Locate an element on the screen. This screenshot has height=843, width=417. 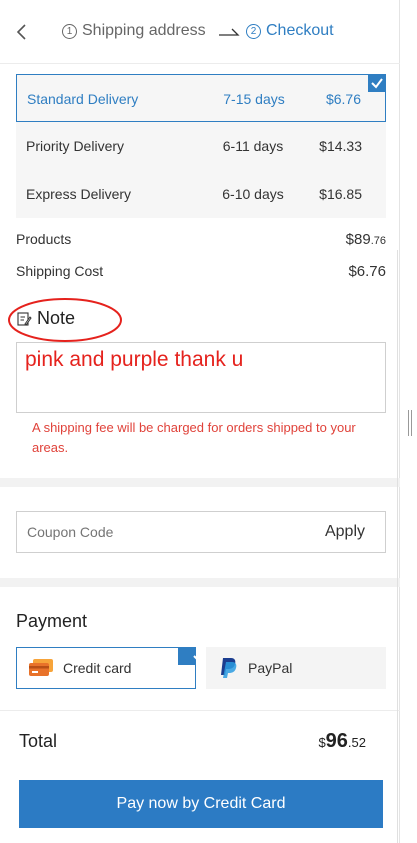
total-int: 96 is located at coordinates (336, 741).